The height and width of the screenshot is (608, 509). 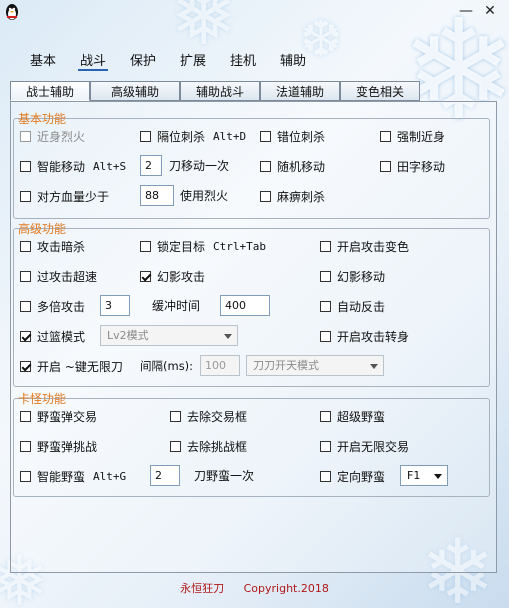 What do you see at coordinates (165, 475) in the screenshot?
I see `smart-barbarian-input: 2` at bounding box center [165, 475].